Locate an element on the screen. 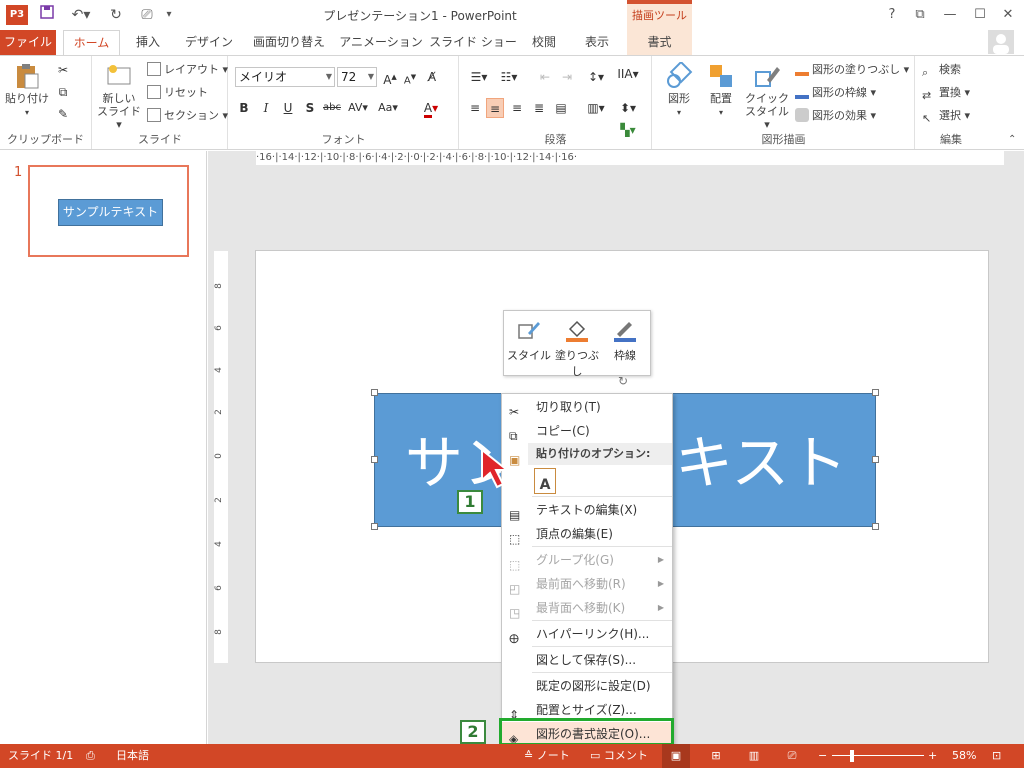 The width and height of the screenshot is (1024, 768). mini-fill-button: 塗りつぶし is located at coordinates (577, 347).